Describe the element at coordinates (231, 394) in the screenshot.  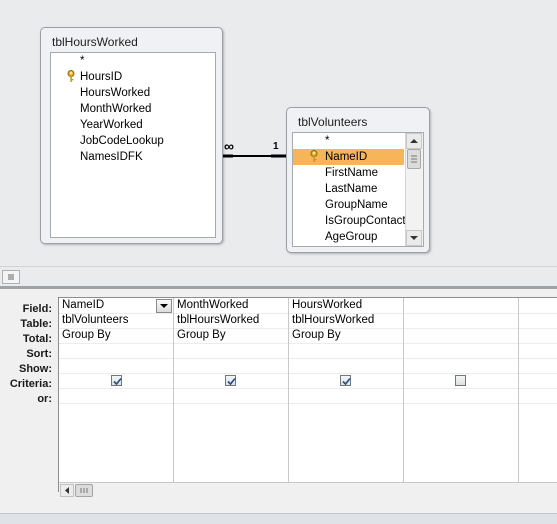
I see `grid-column: MonthWorked tblHoursWorked Group By` at that location.